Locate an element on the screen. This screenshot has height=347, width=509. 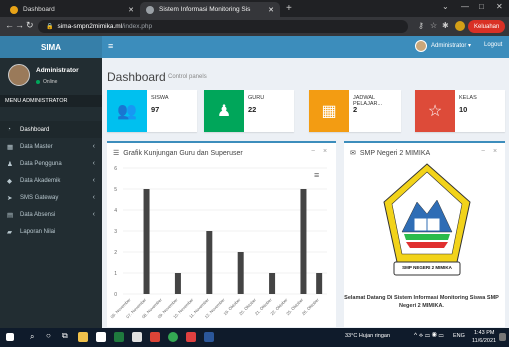
tab-title: Sistem Informasi Monitoring Sis is located at coordinates (205, 9).